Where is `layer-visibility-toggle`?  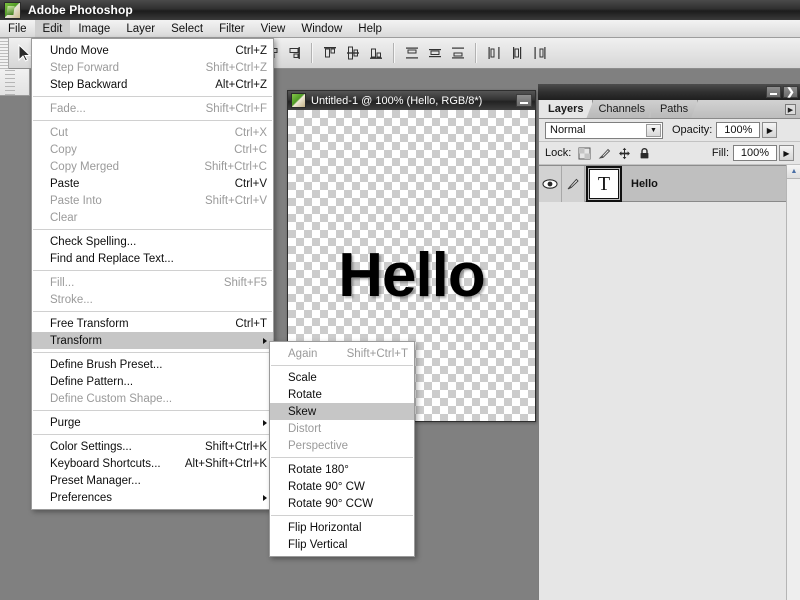 layer-visibility-toggle is located at coordinates (550, 183).